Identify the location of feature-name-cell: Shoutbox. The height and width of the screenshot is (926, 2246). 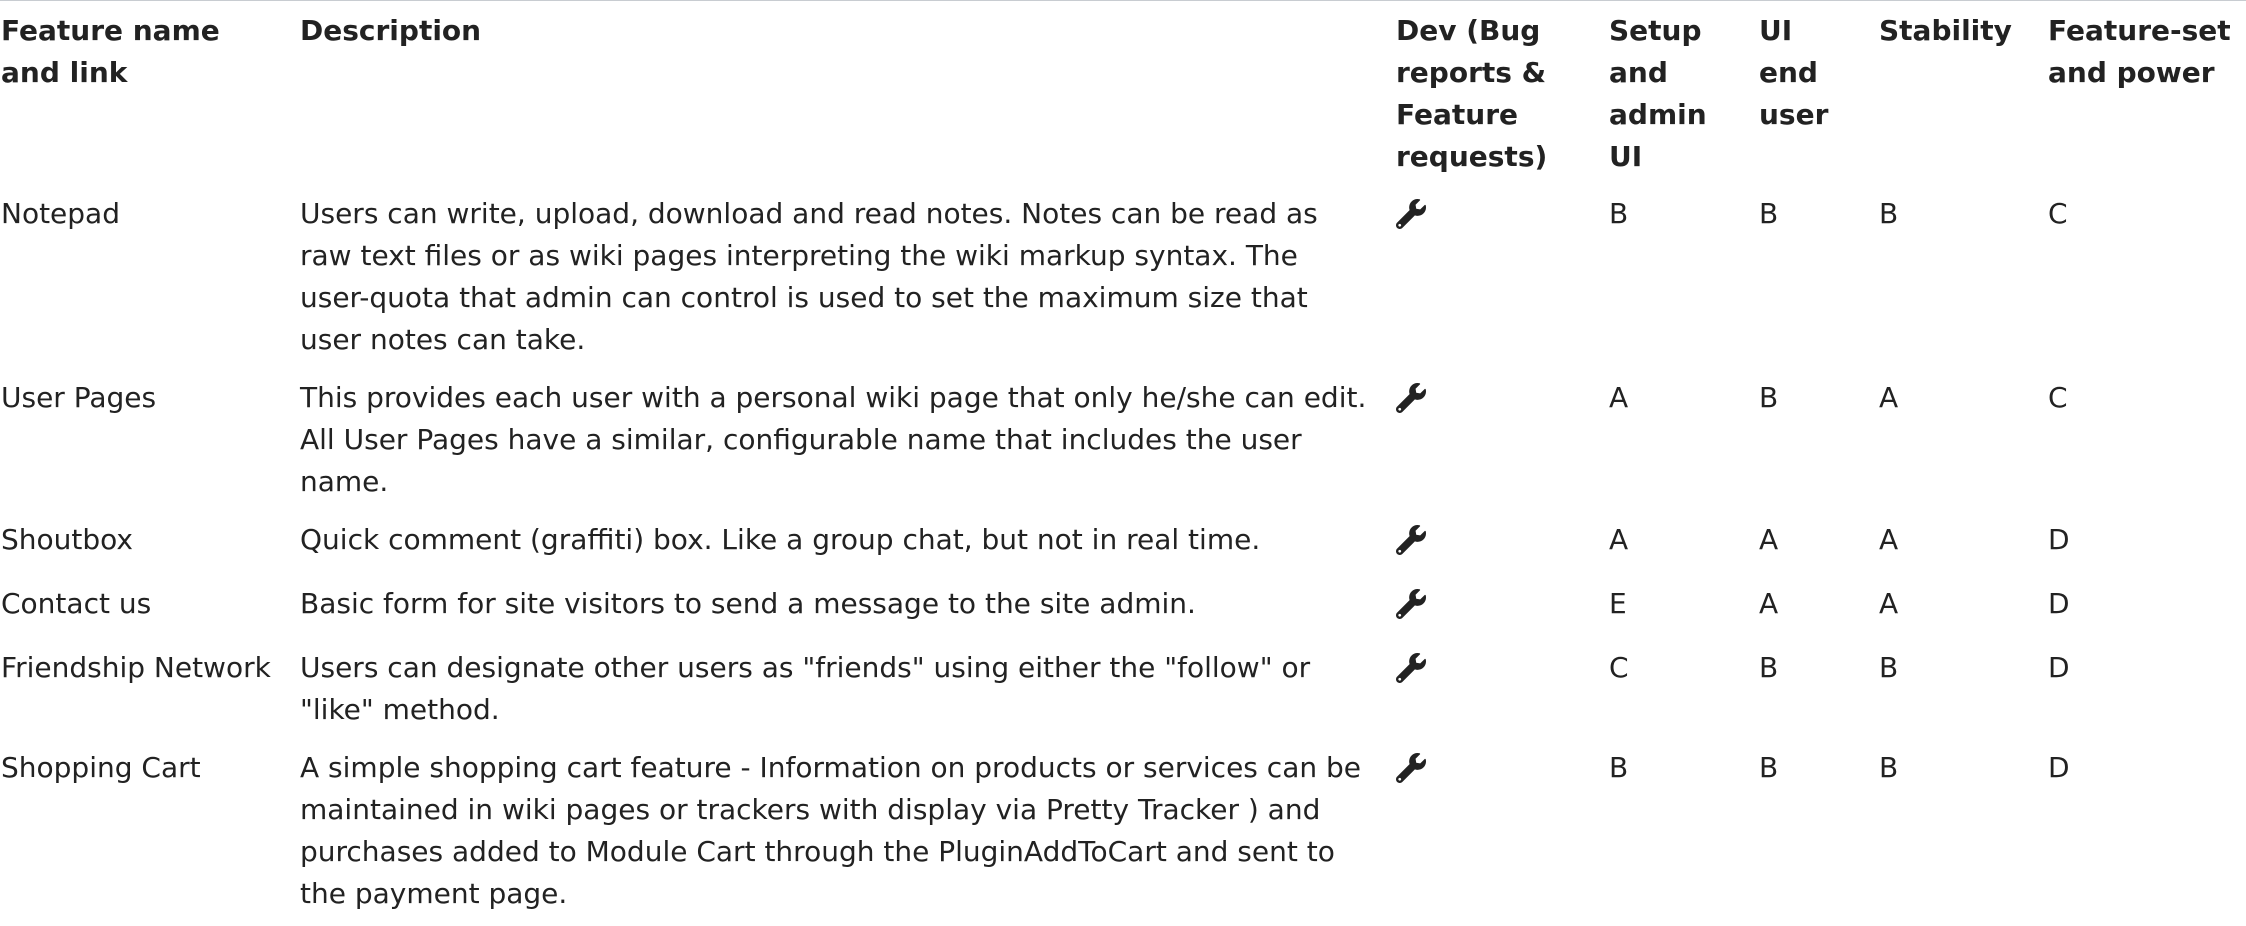
(145, 546).